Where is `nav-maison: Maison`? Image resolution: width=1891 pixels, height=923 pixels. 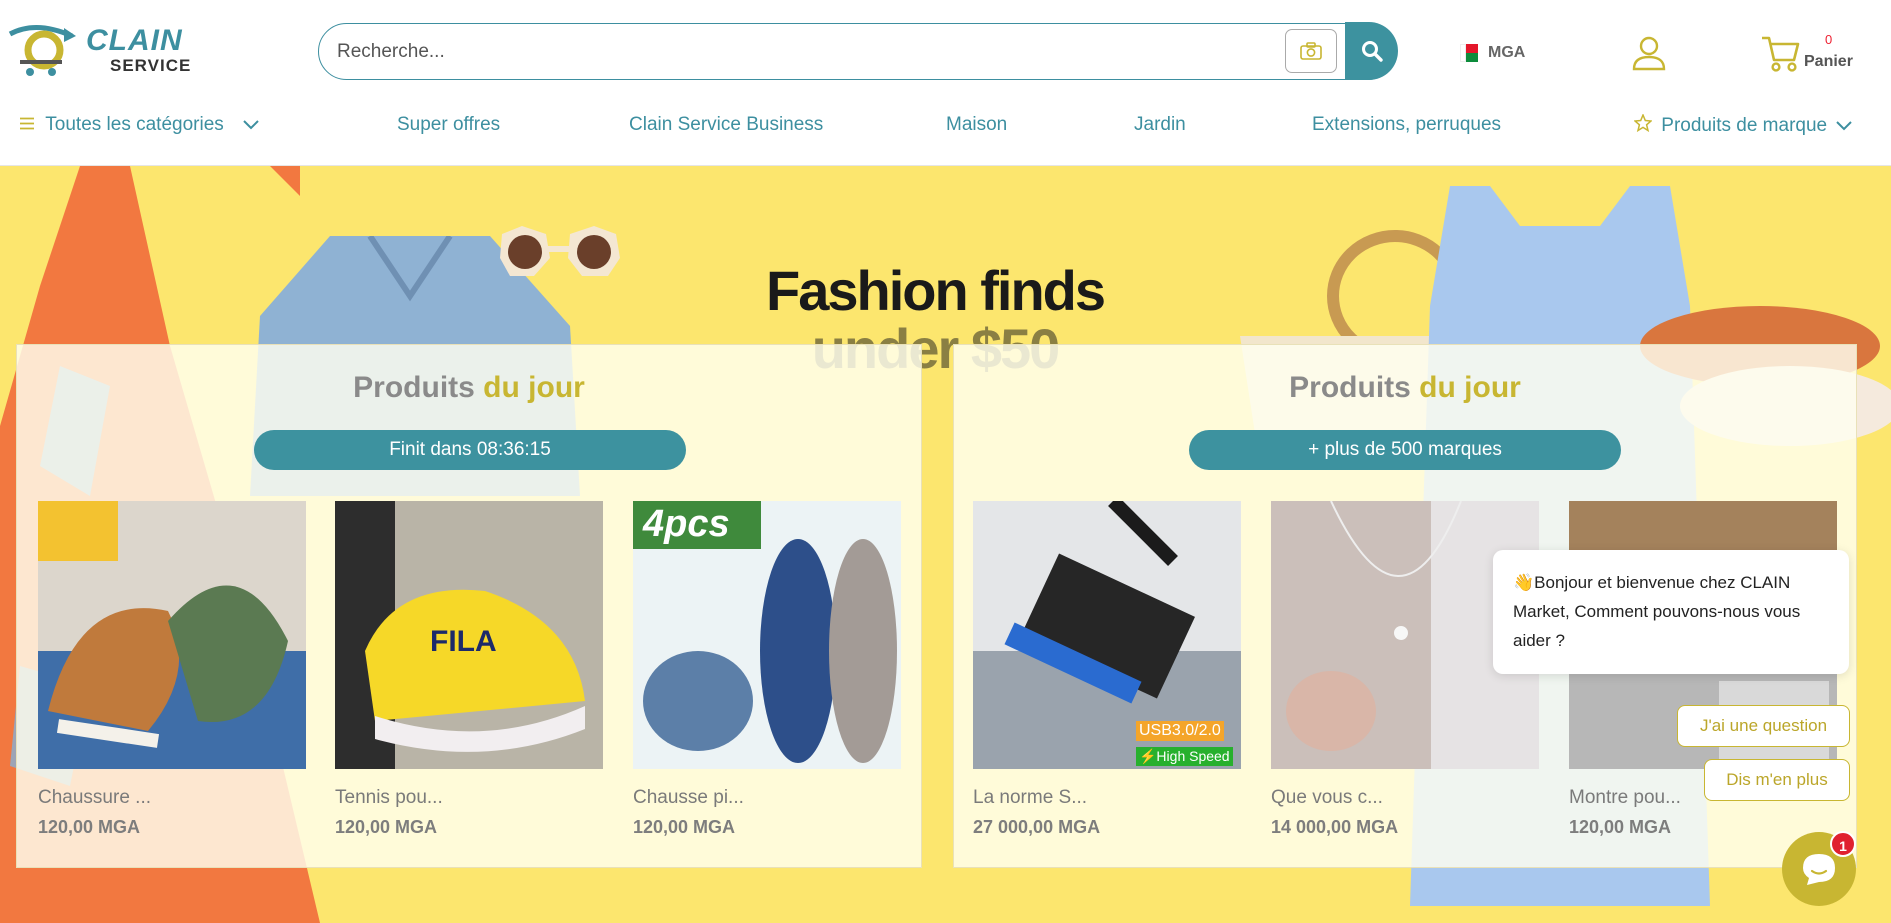 nav-maison: Maison is located at coordinates (976, 125).